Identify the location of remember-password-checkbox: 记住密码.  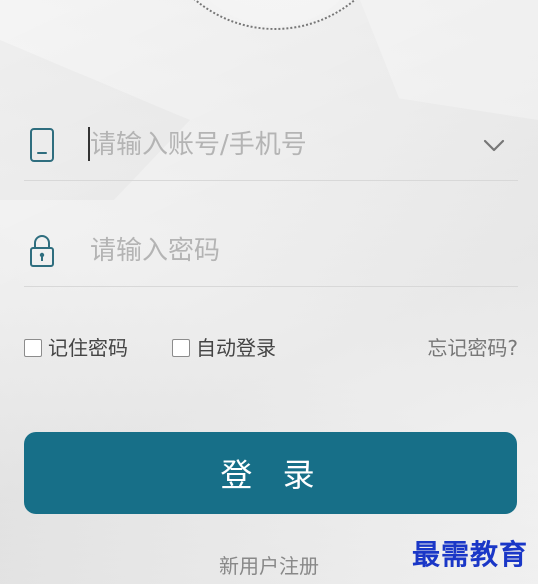
(76, 348).